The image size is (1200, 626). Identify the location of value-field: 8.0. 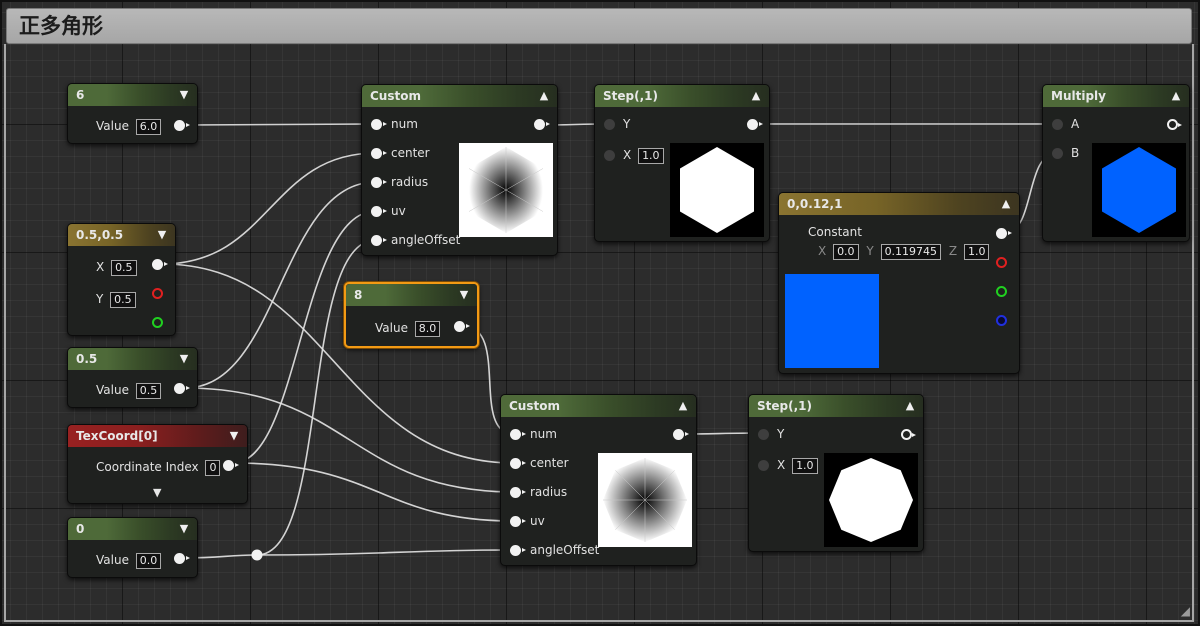
(427, 328).